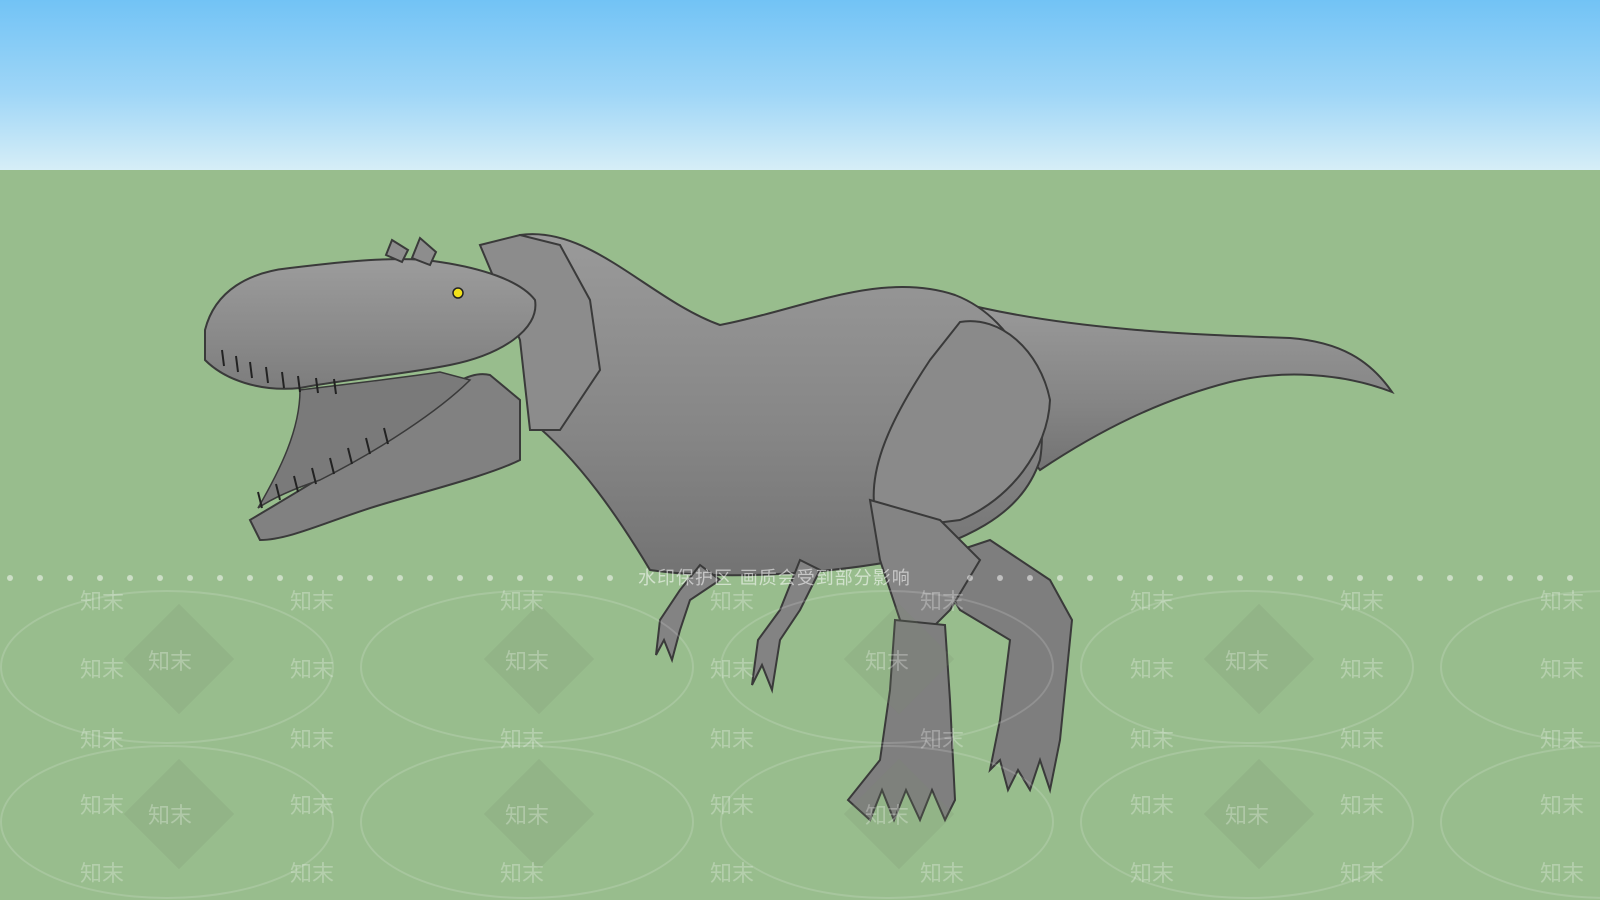 The image size is (1600, 900). I want to click on head-upper-jaw, so click(370, 324).